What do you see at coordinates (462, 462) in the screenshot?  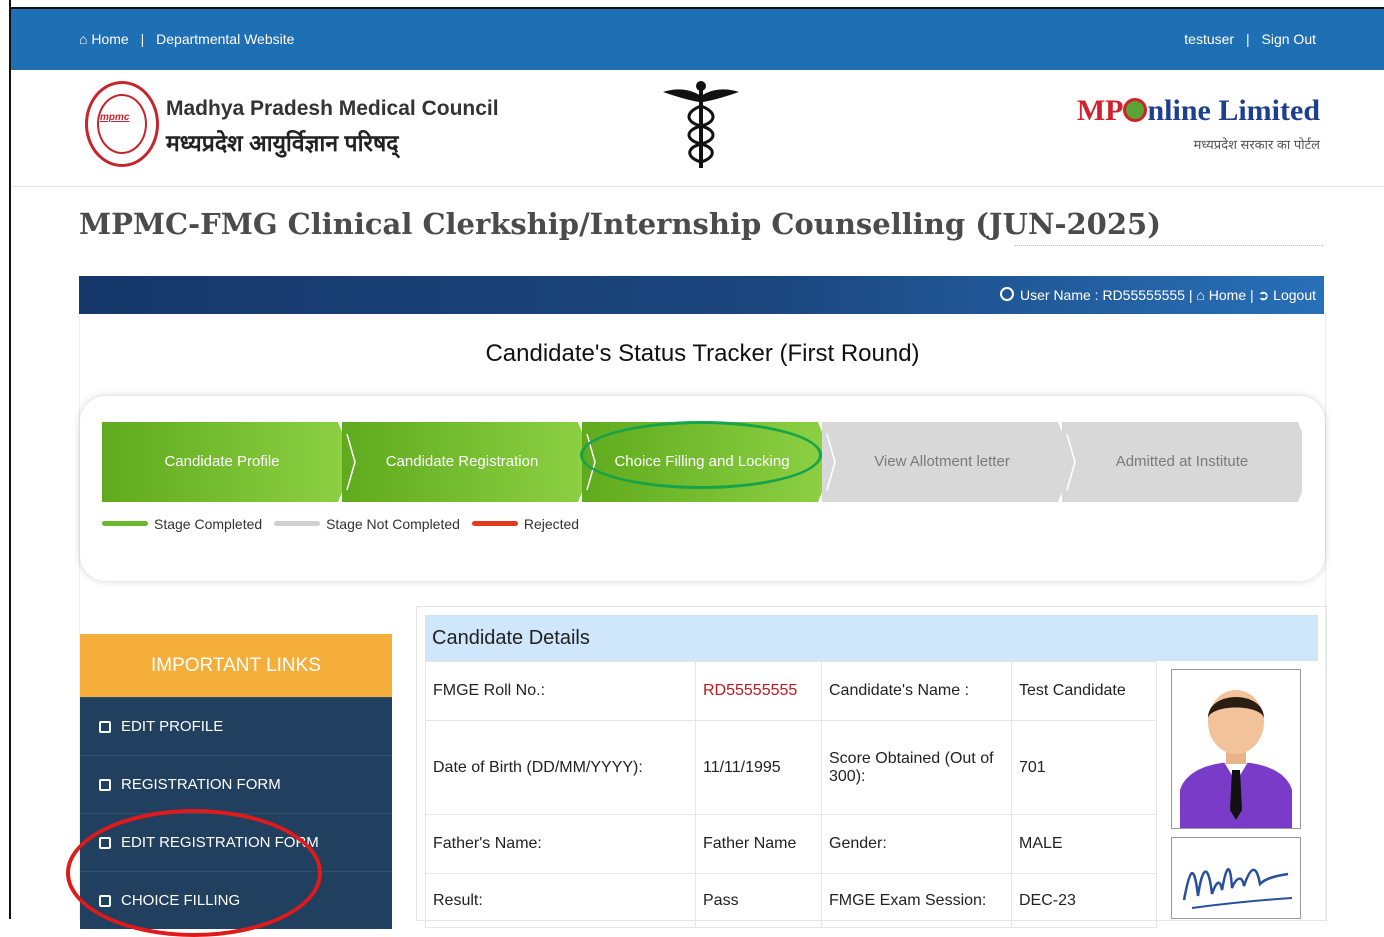 I see `step-candidate-registration: Candidate Registration` at bounding box center [462, 462].